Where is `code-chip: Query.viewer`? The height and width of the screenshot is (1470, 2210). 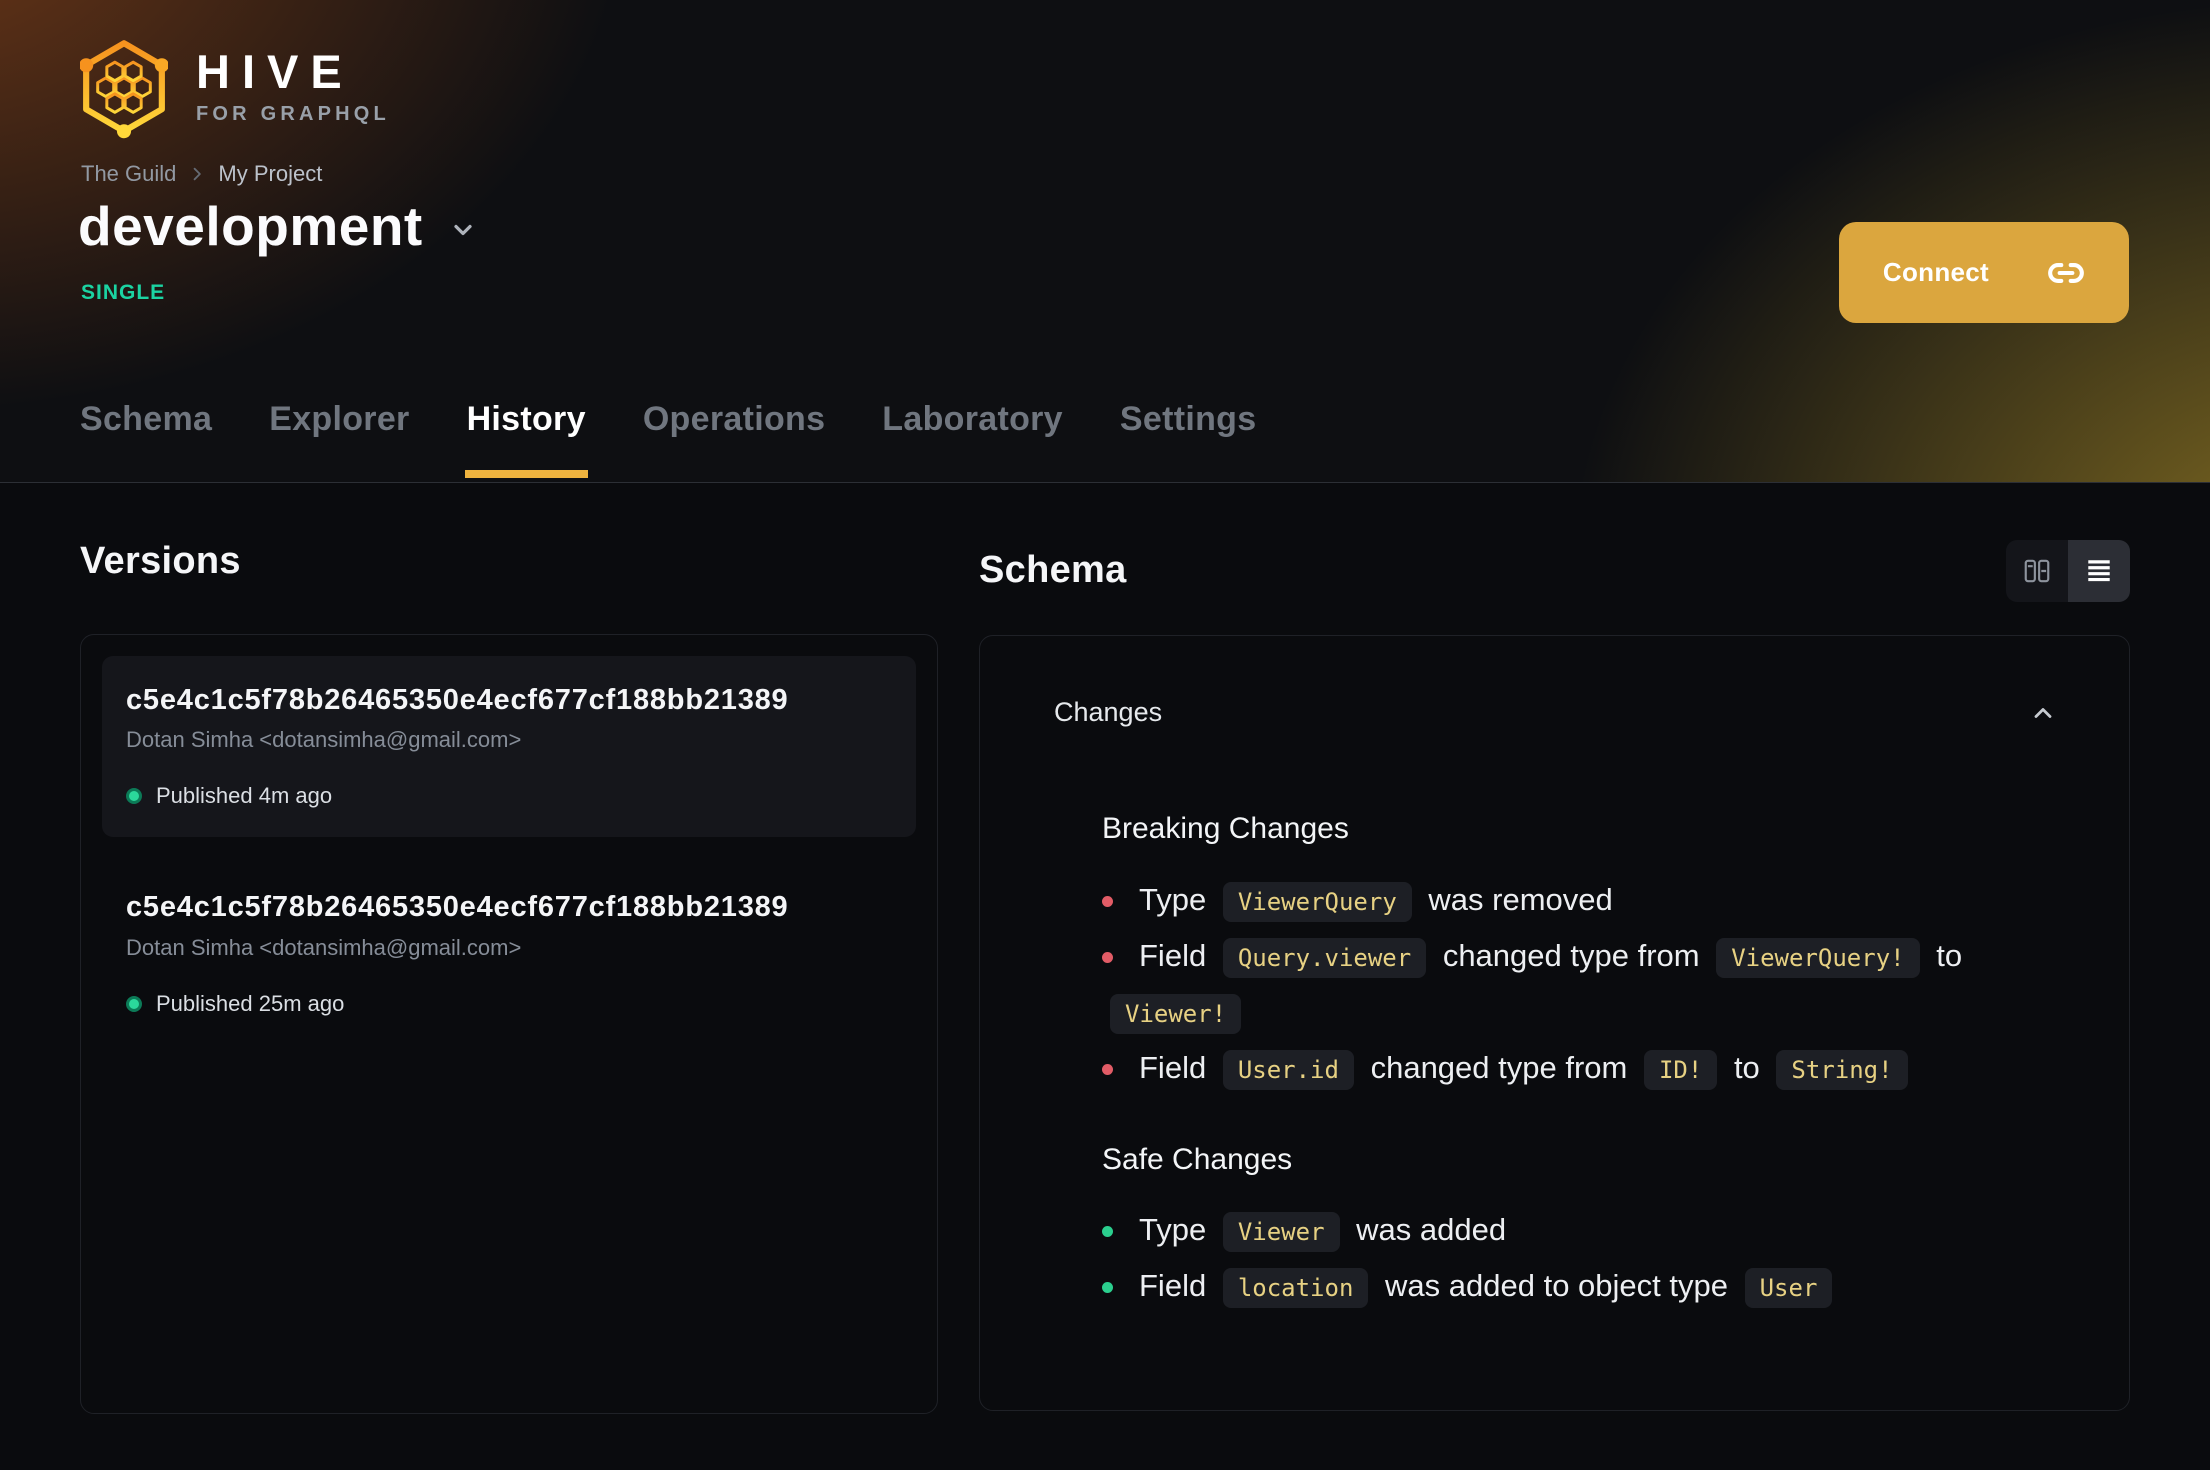 code-chip: Query.viewer is located at coordinates (1324, 957).